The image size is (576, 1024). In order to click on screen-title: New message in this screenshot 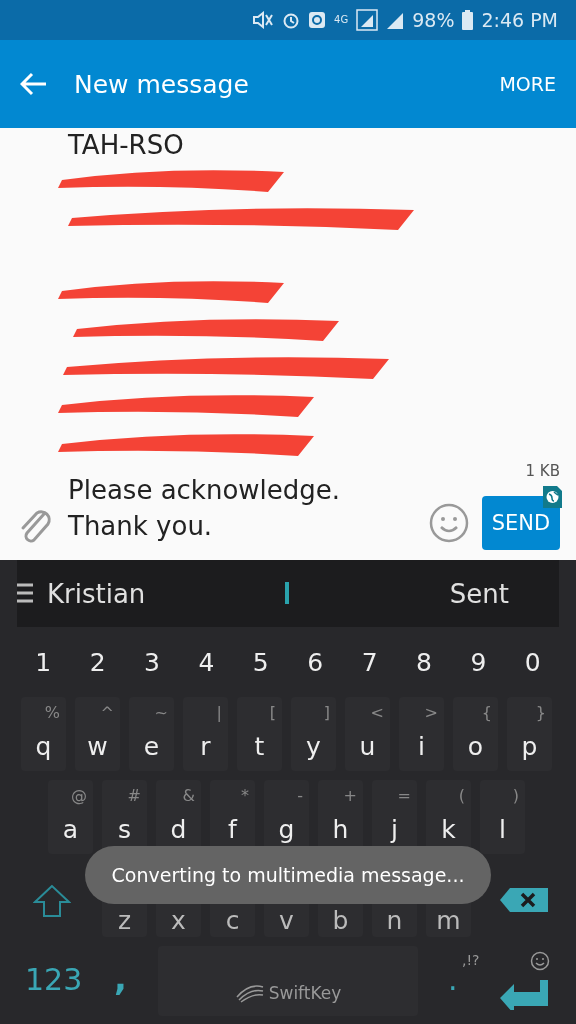, I will do `click(162, 84)`.